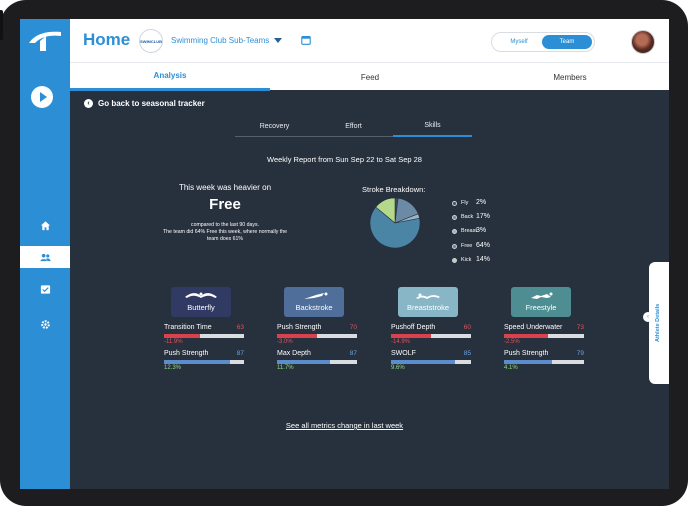  What do you see at coordinates (487, 248) in the screenshot?
I see `legend-item-free: Free 64%` at bounding box center [487, 248].